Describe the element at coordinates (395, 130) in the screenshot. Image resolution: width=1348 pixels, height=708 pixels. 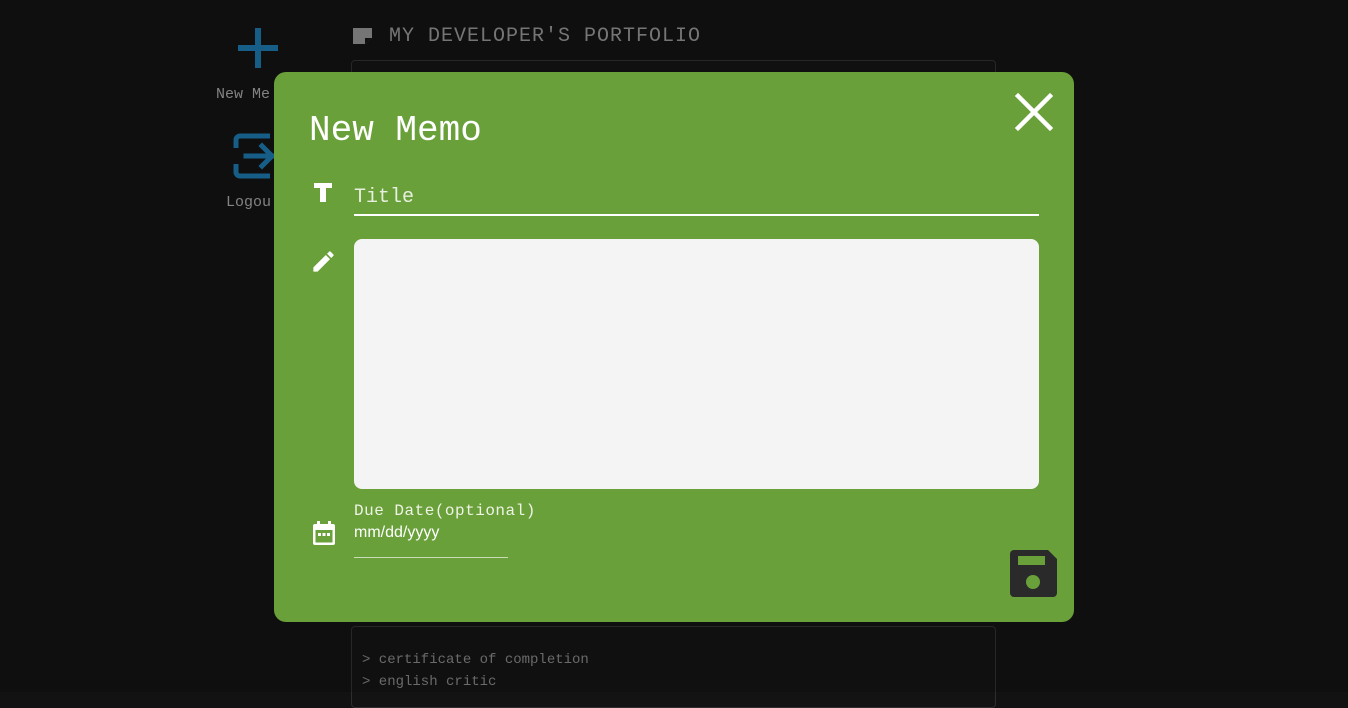
I see `modal-title: New Memo` at that location.